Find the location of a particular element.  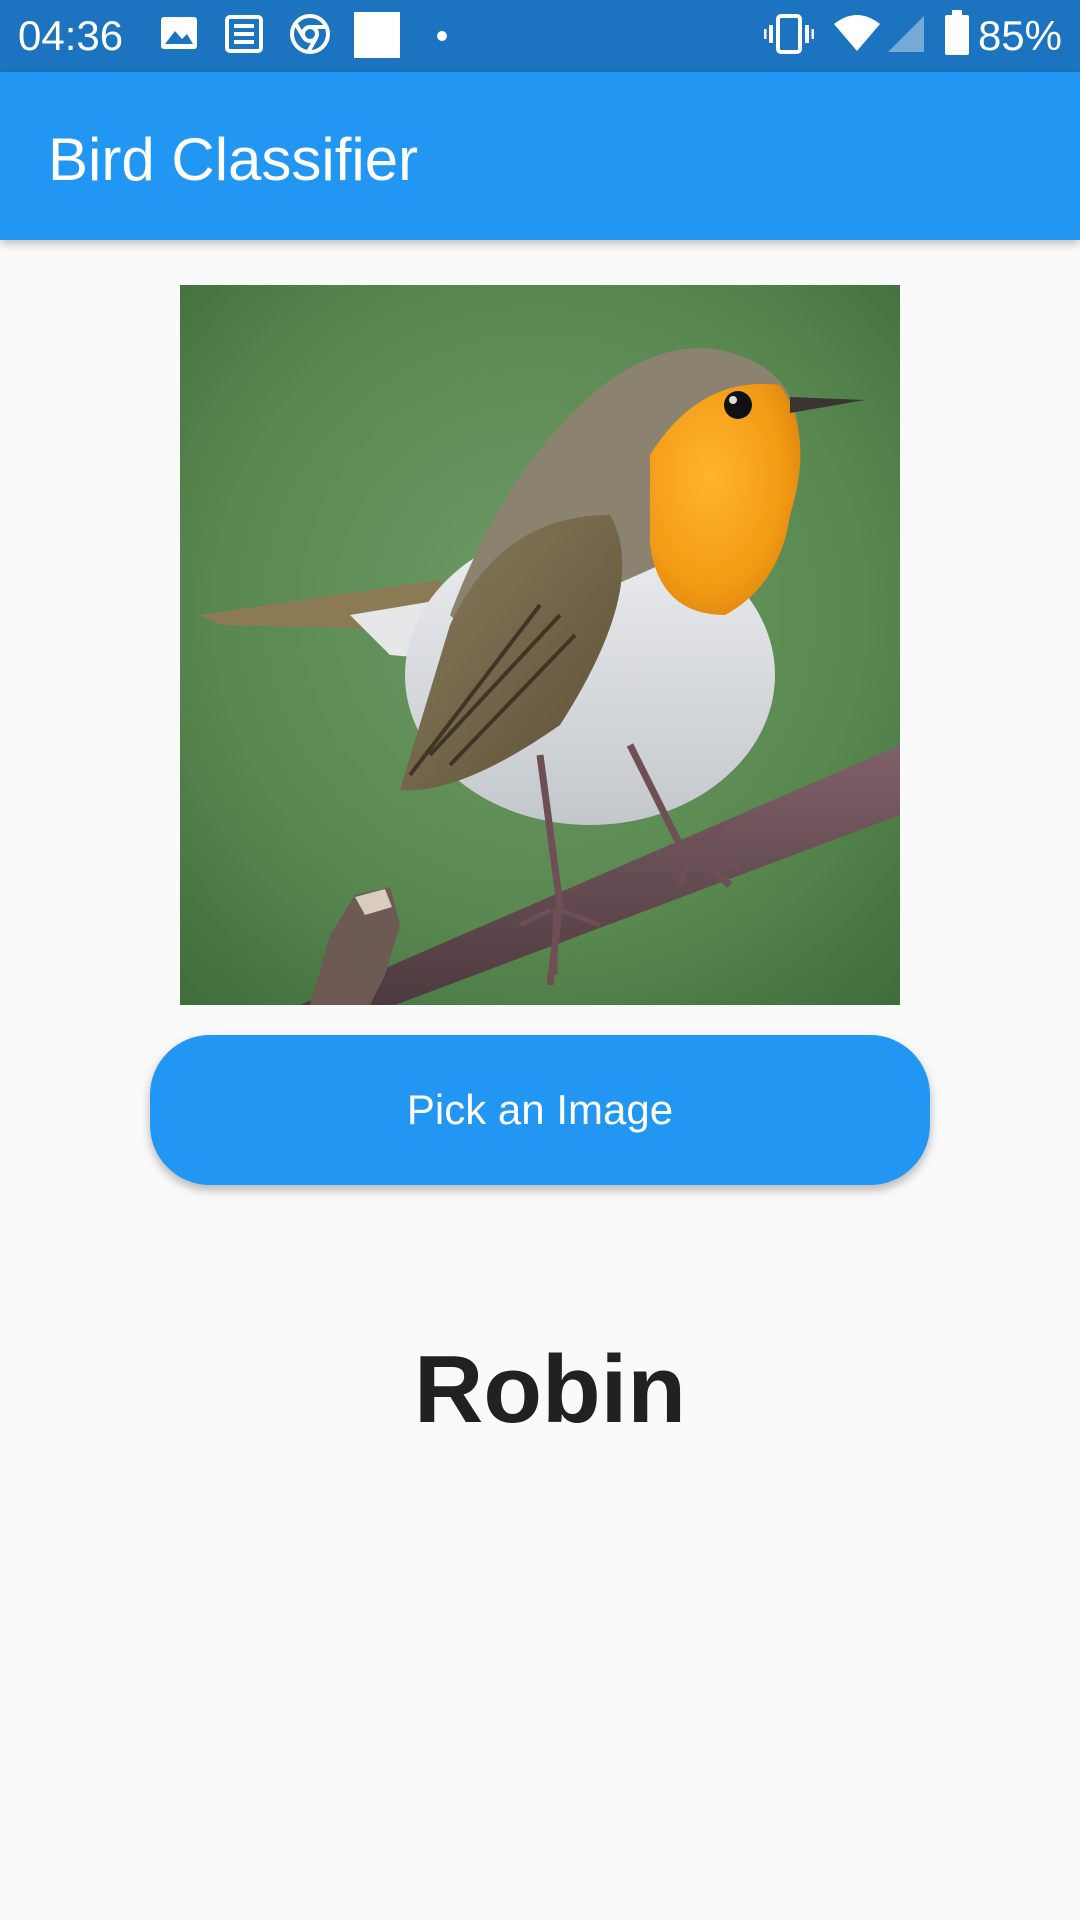

chrome-icon is located at coordinates (310, 34).